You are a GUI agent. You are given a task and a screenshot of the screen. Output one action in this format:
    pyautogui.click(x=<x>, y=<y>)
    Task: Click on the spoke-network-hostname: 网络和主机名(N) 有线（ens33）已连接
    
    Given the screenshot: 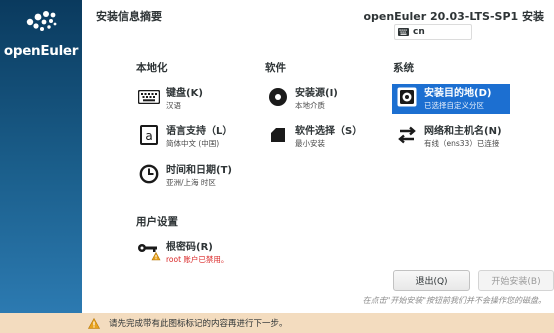 What is the action you would take?
    pyautogui.click(x=462, y=137)
    